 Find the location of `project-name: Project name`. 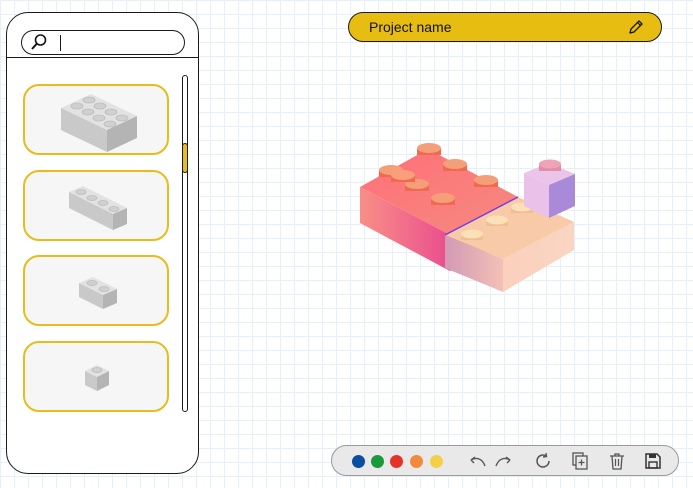

project-name: Project name is located at coordinates (410, 27).